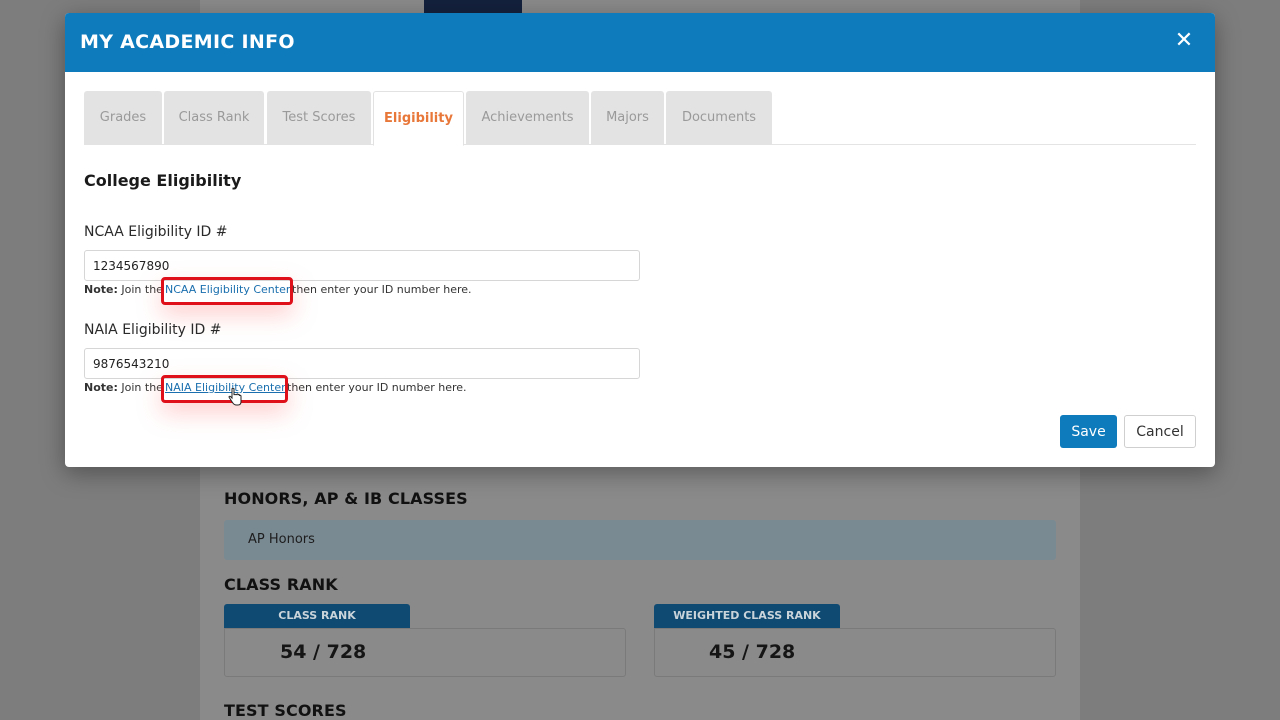 This screenshot has height=720, width=1280. I want to click on test-scores-section-title: TEST SCORES, so click(285, 710).